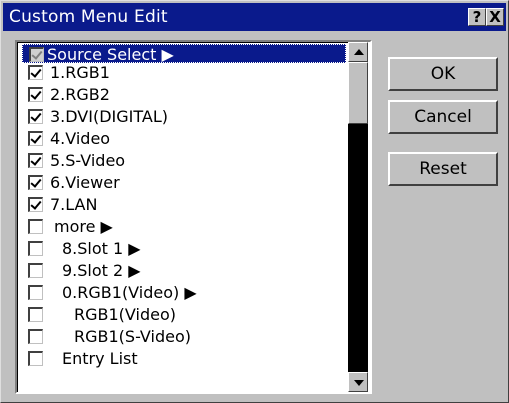 The width and height of the screenshot is (509, 403). What do you see at coordinates (184, 314) in the screenshot?
I see `list-item-rgb1-video: RGB1(Video)` at bounding box center [184, 314].